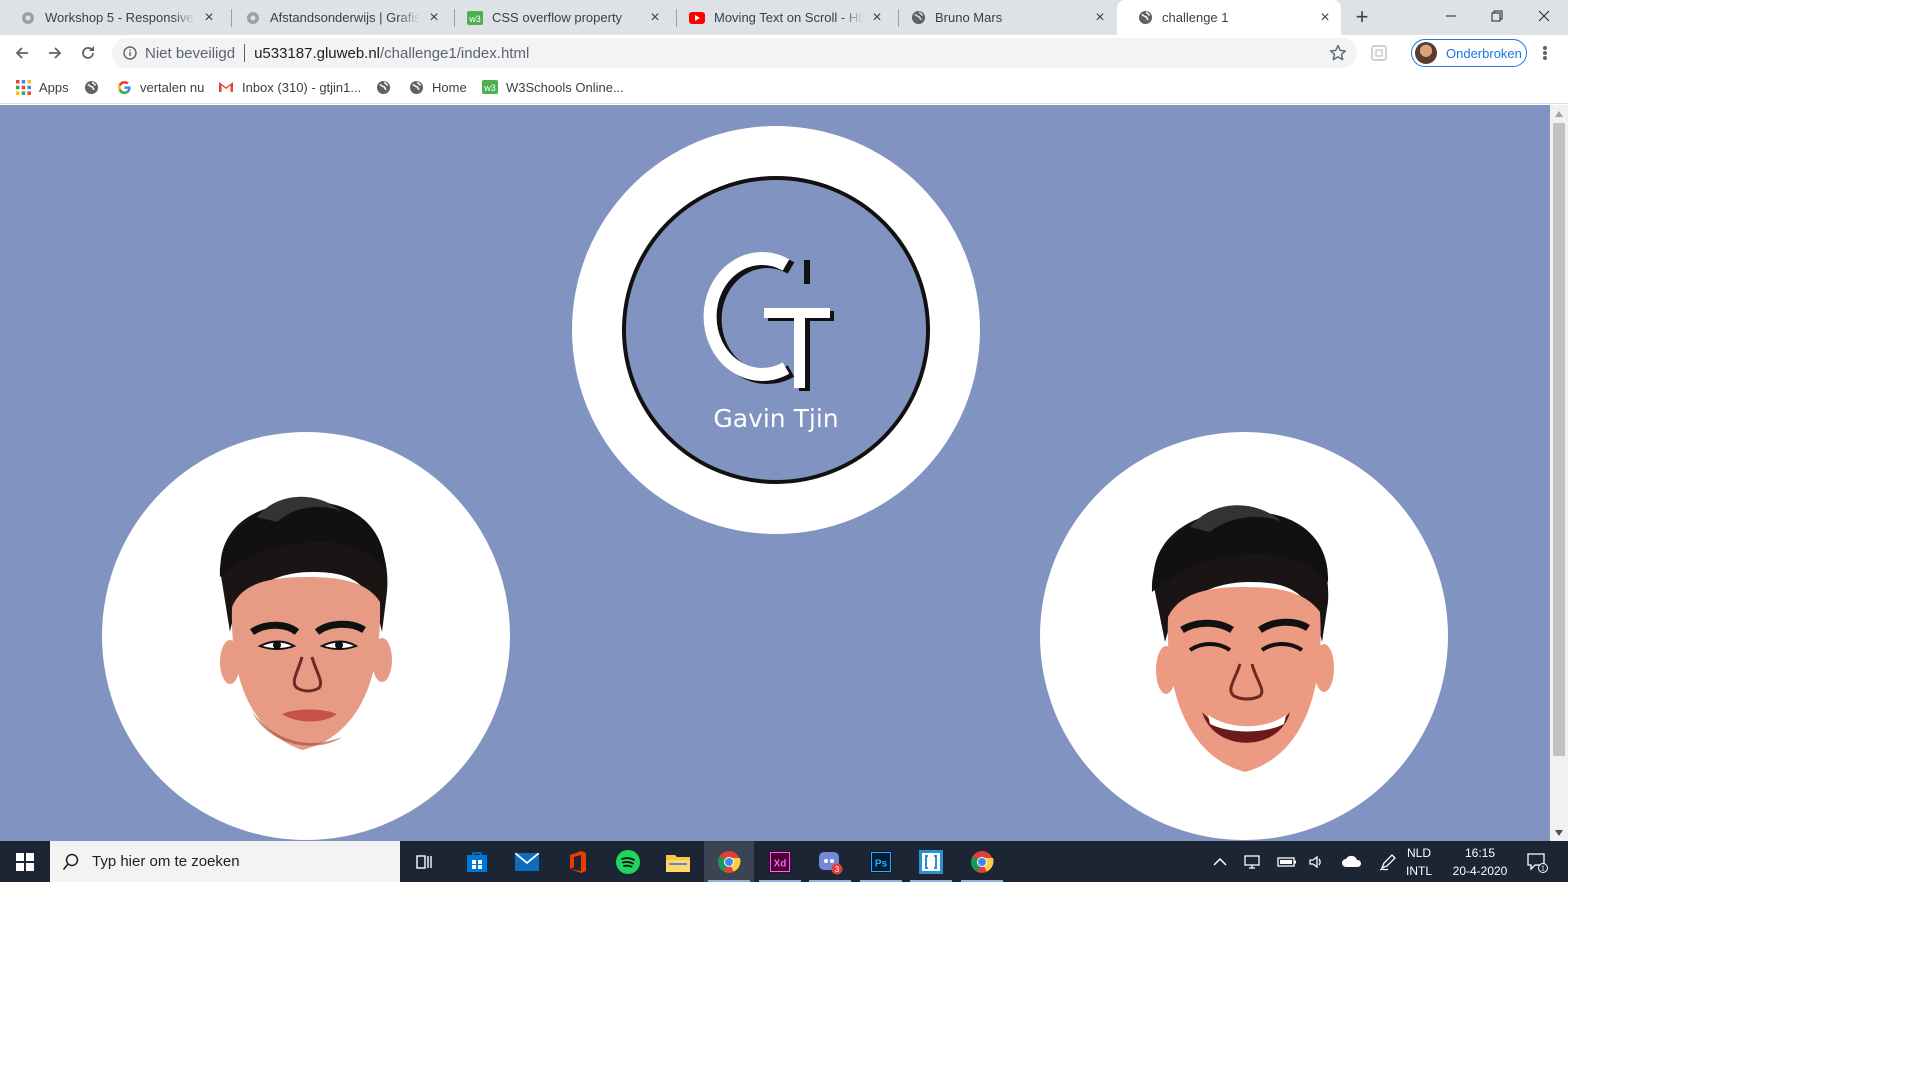  What do you see at coordinates (1338, 53) in the screenshot?
I see `bookmark-star-icon` at bounding box center [1338, 53].